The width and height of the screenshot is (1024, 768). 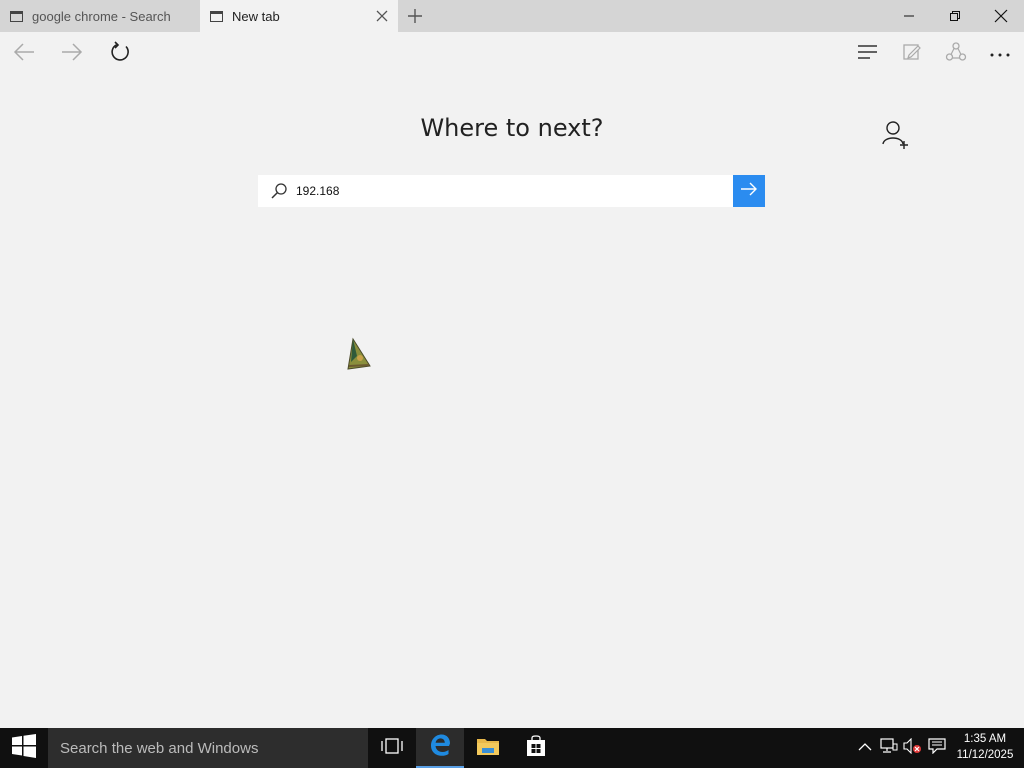 I want to click on close-tab-icon, so click(x=382, y=16).